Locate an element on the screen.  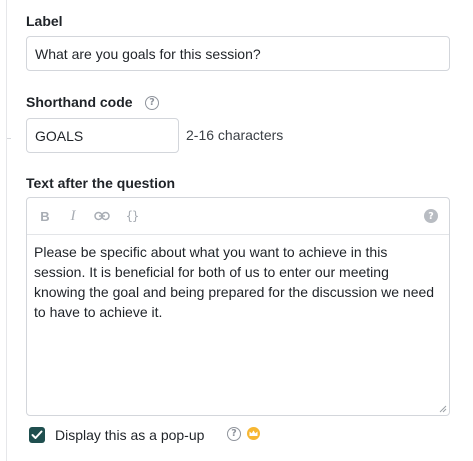
popup-checkbox is located at coordinates (37, 435).